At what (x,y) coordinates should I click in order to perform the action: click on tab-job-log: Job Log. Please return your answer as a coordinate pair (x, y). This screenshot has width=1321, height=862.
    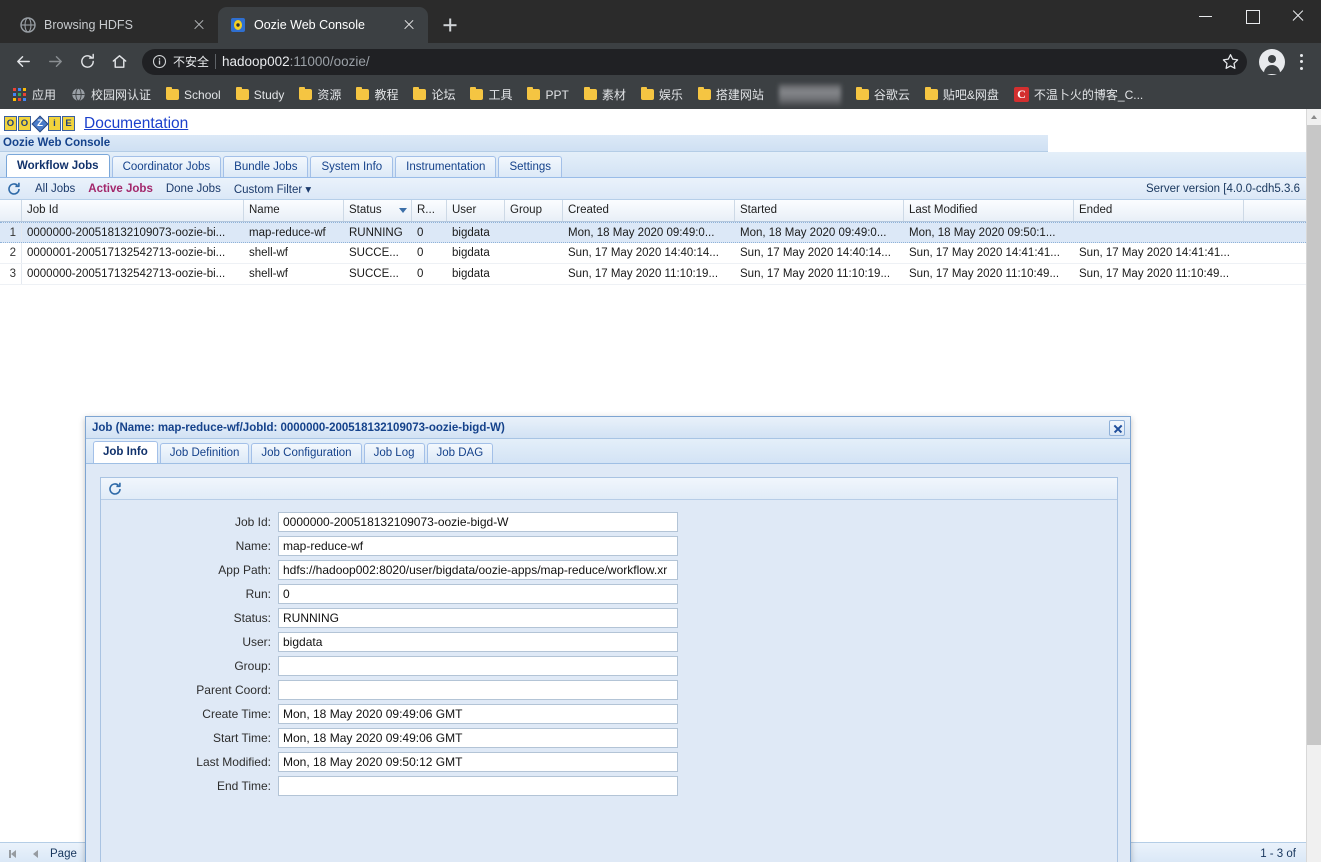
    Looking at the image, I should click on (394, 453).